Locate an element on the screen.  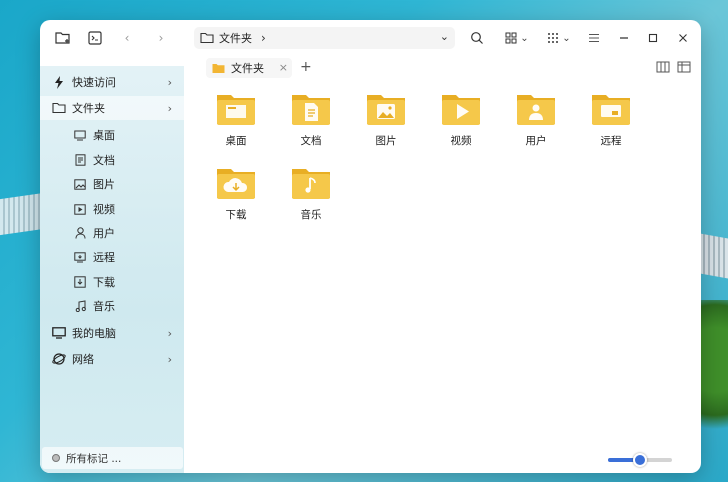
new-window-button is located at coordinates (63, 38).